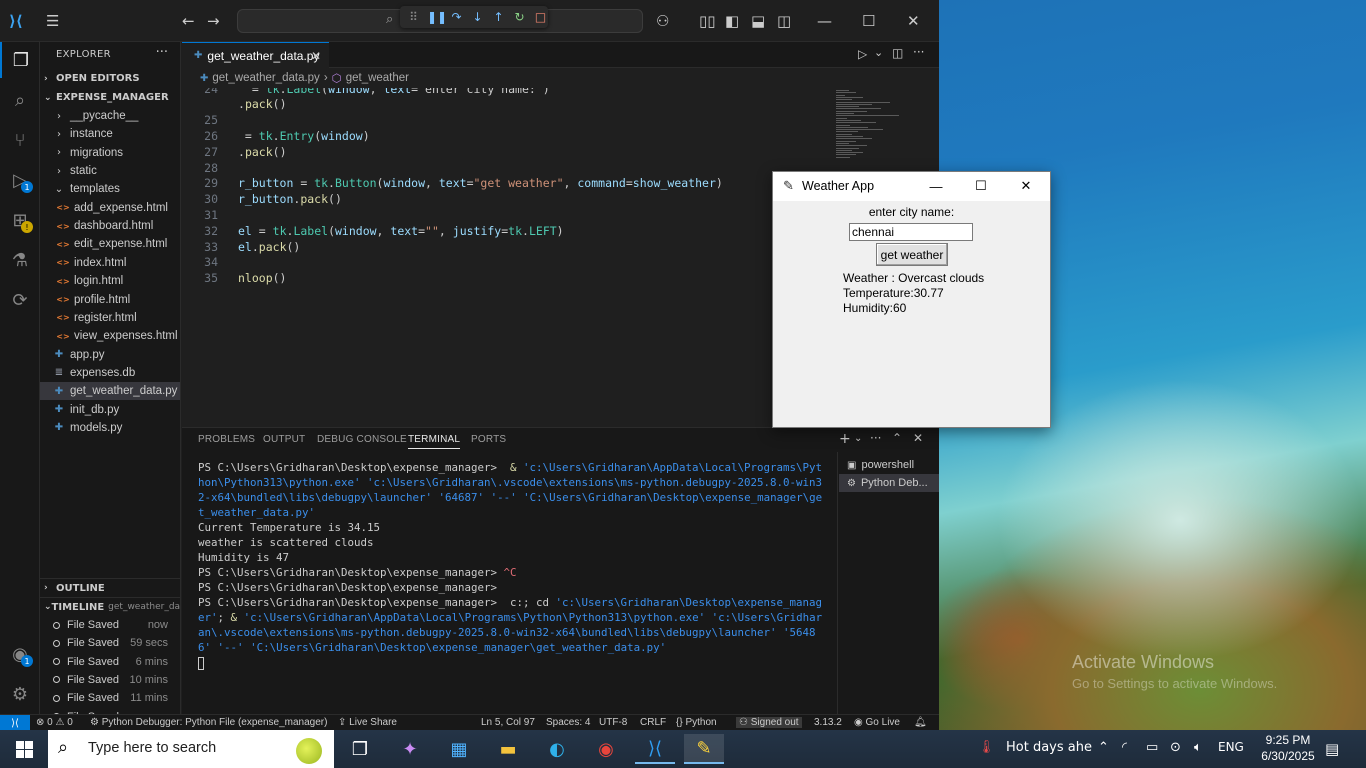  I want to click on code-line: = tk.Entry(window), so click(304, 136).